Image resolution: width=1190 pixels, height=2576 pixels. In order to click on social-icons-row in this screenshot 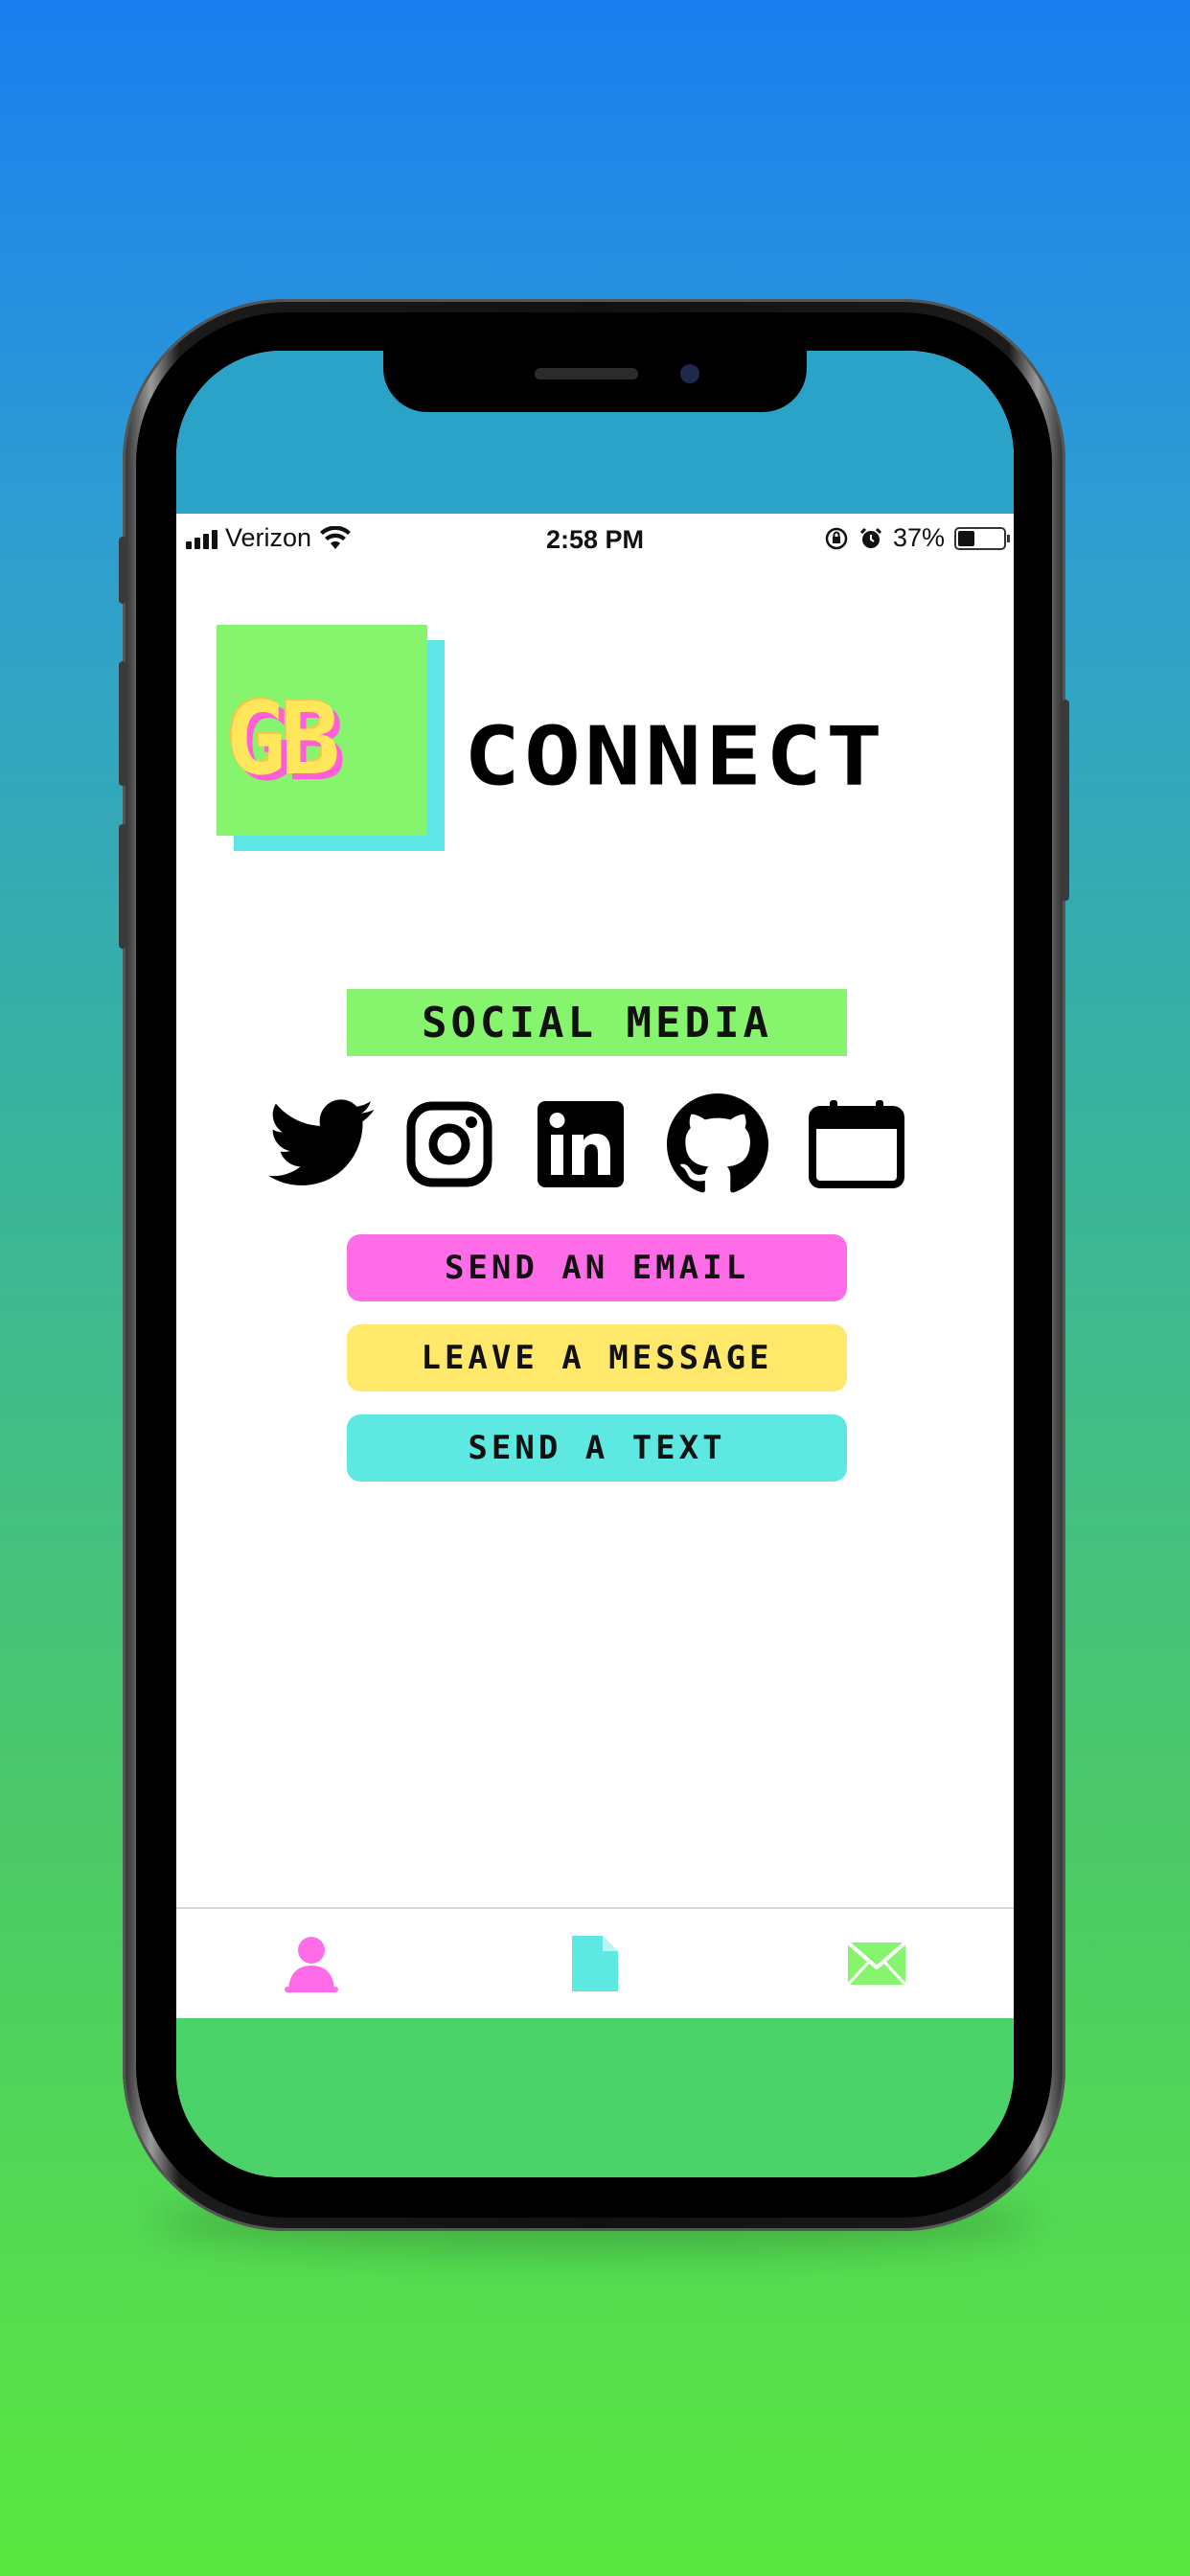, I will do `click(599, 1146)`.